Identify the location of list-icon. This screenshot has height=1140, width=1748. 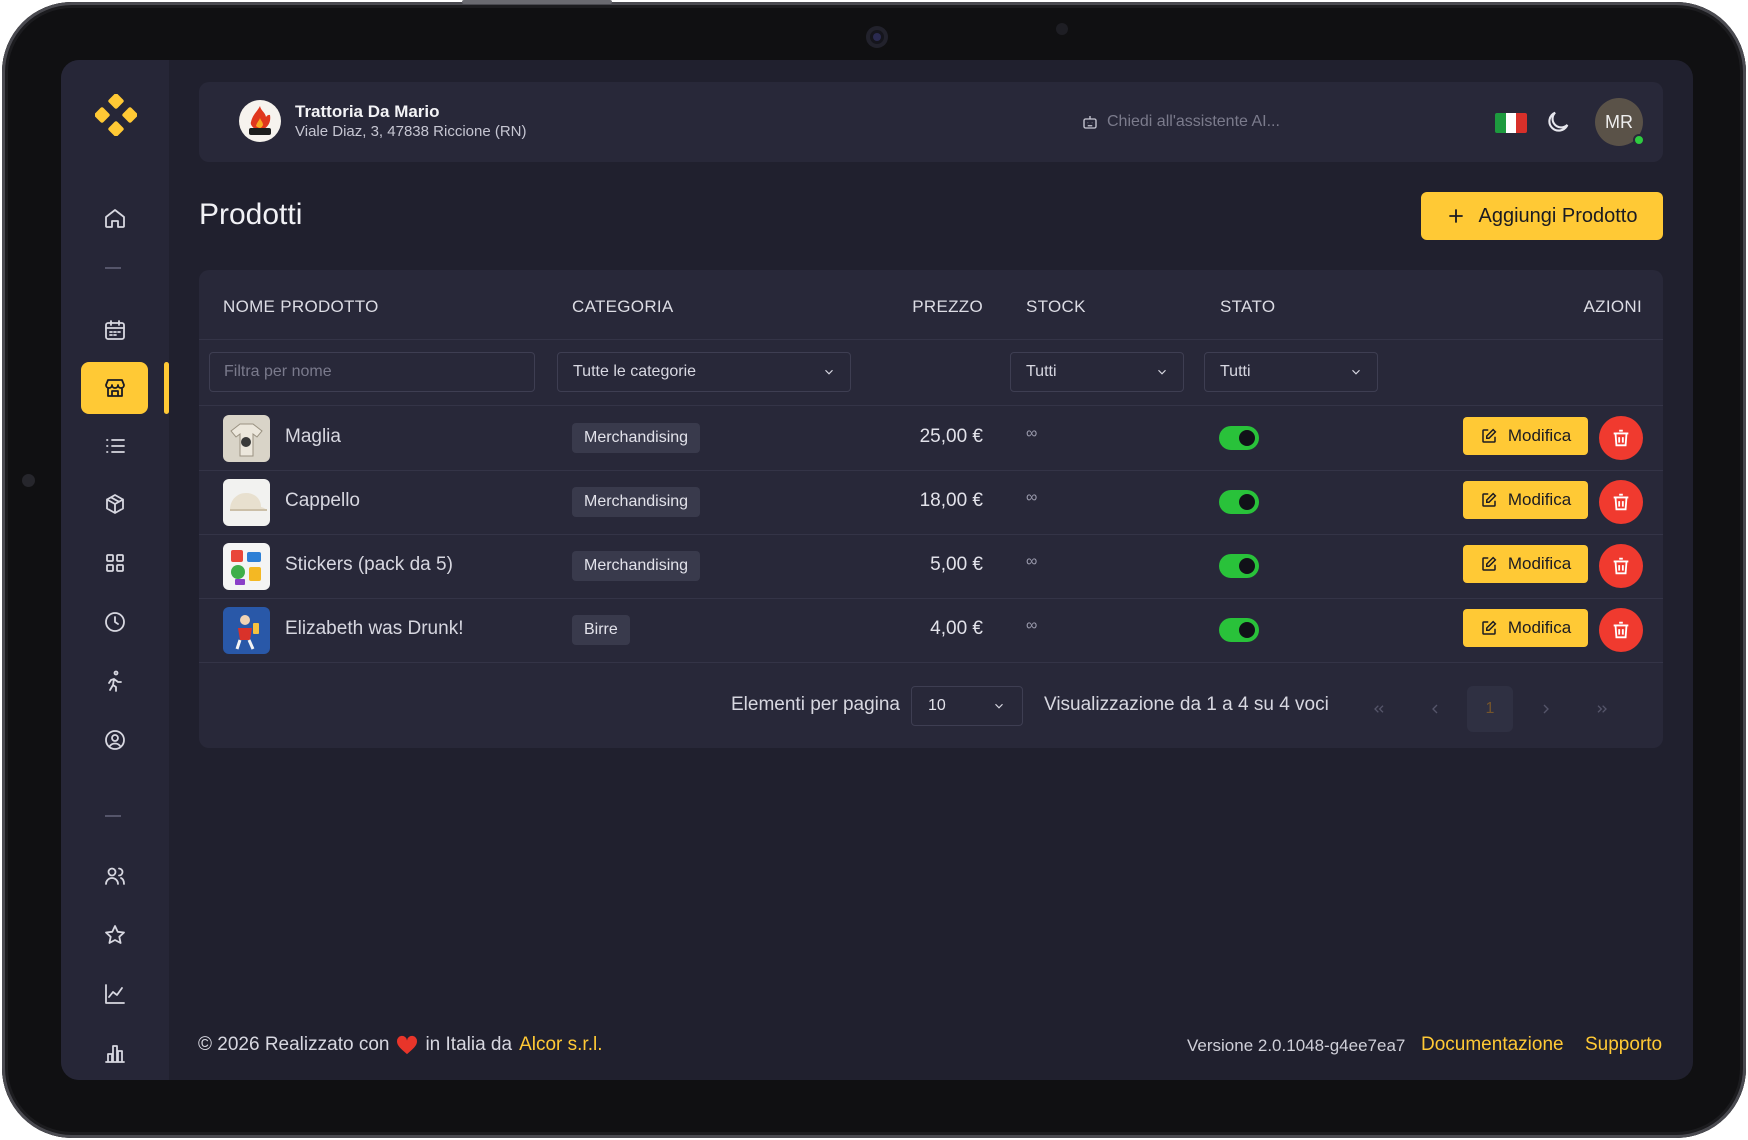
(115, 446).